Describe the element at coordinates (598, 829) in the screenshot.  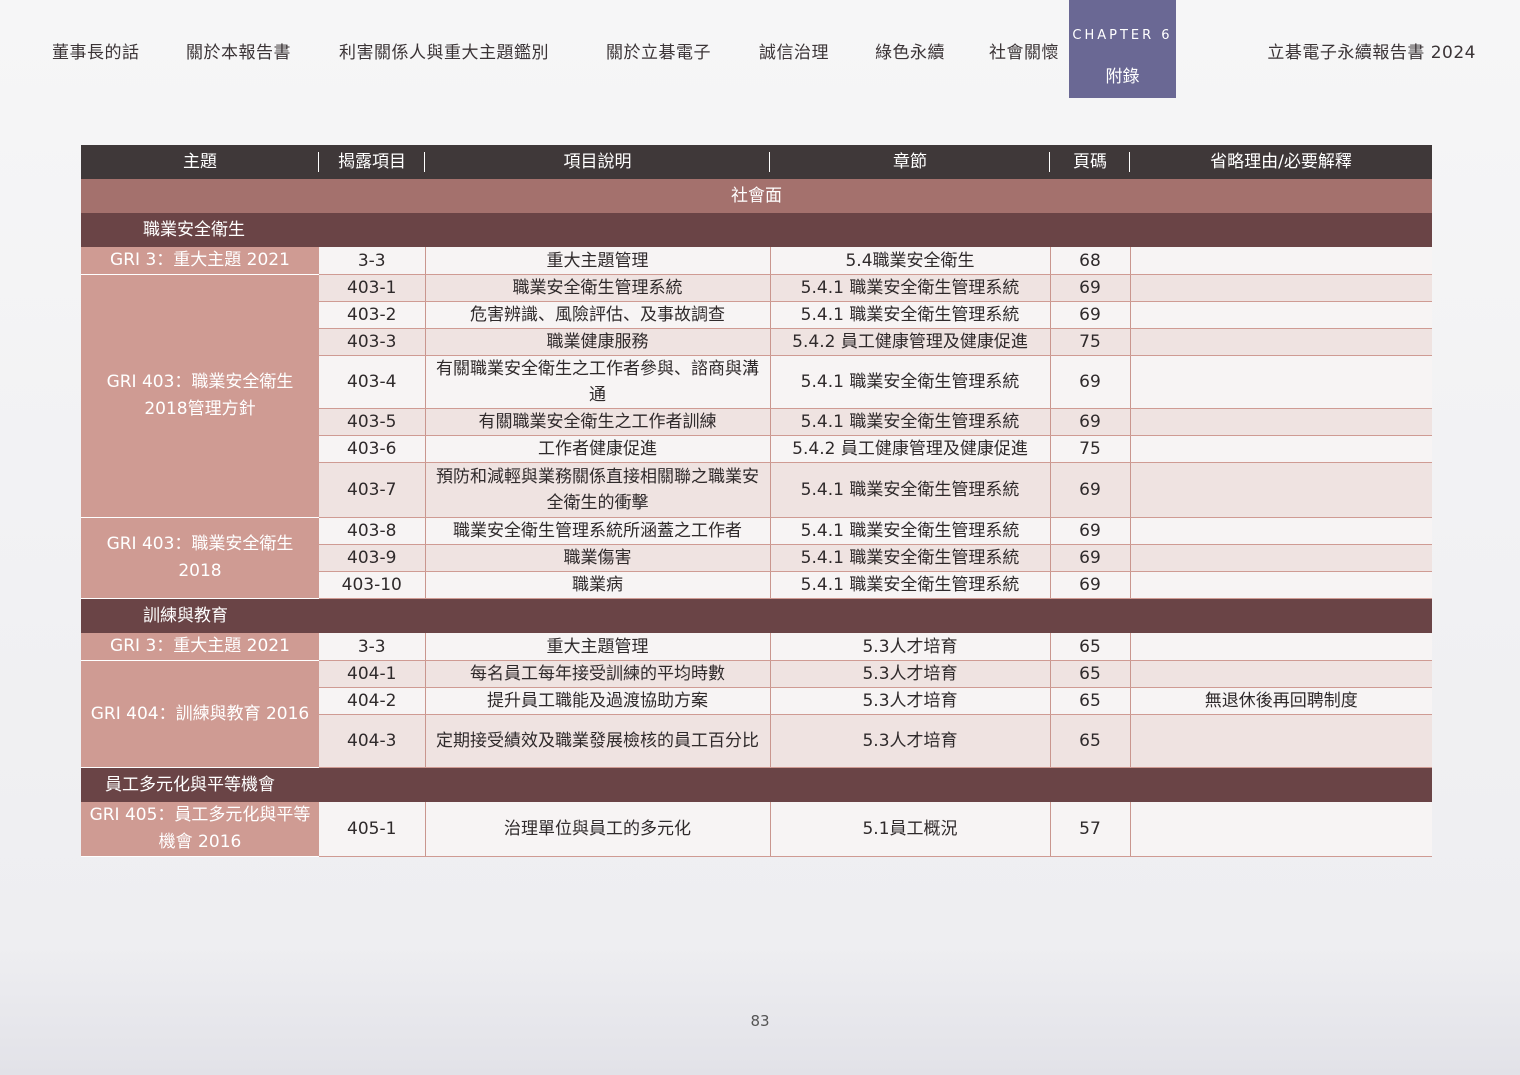
I see `disclosure-description: 治理單位與員工的多元化` at that location.